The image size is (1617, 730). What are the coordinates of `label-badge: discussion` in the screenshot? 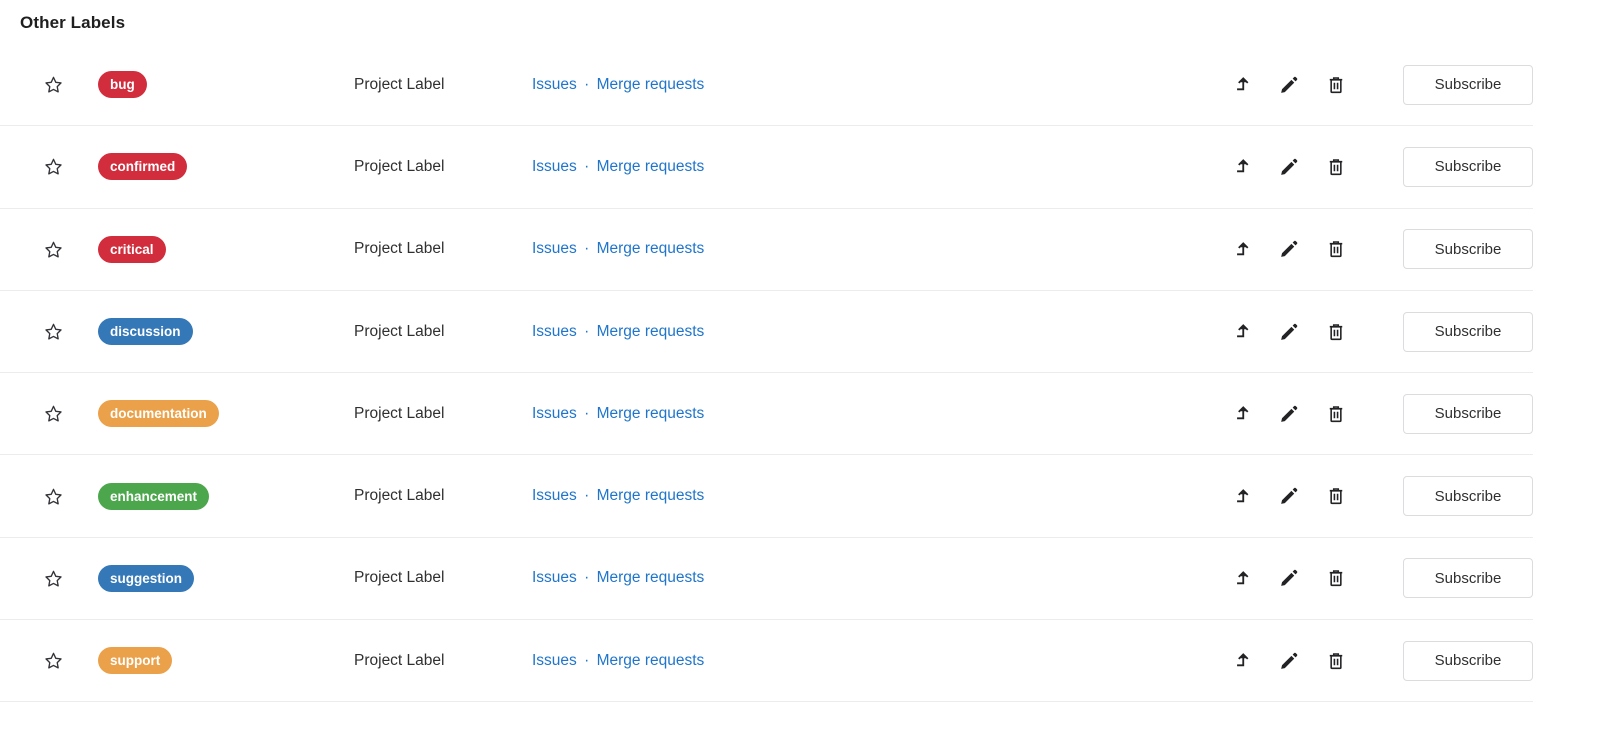 It's located at (145, 332).